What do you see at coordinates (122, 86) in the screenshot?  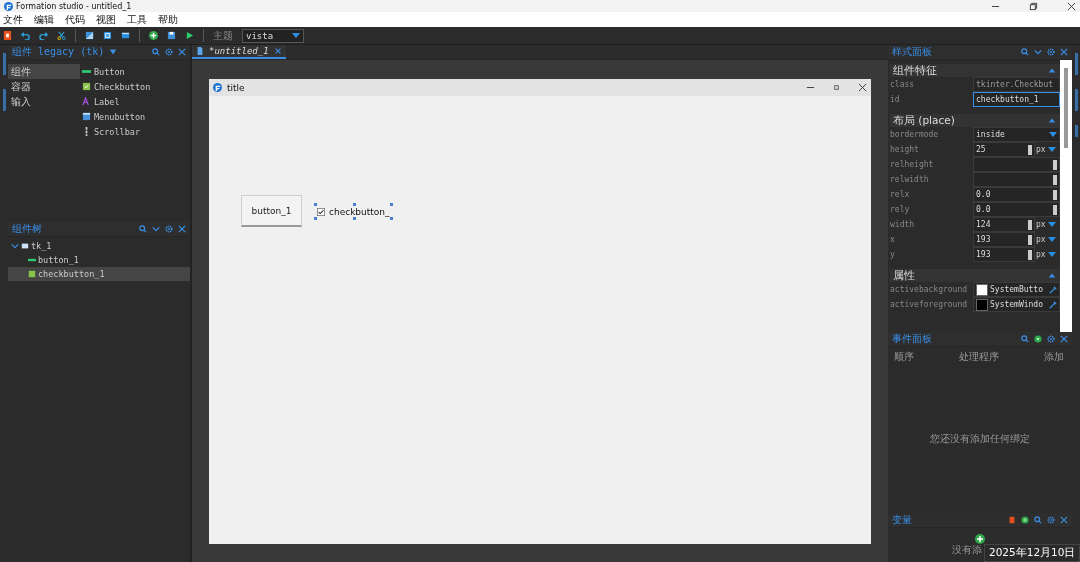 I see `widget-item: Checkbutton` at bounding box center [122, 86].